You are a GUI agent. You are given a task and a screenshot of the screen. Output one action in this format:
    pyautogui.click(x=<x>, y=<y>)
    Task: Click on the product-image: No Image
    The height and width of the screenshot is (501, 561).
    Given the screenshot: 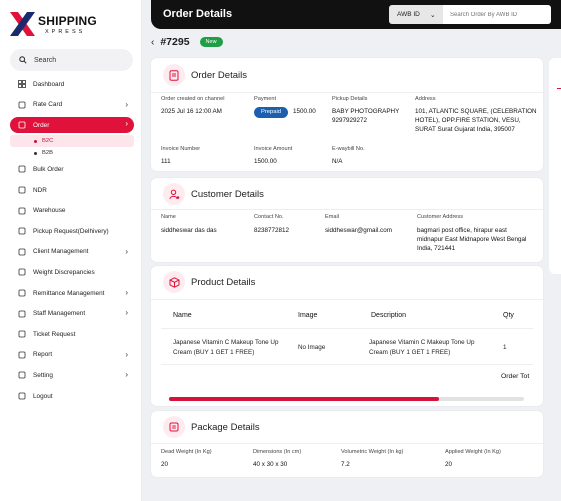 What is the action you would take?
    pyautogui.click(x=312, y=347)
    